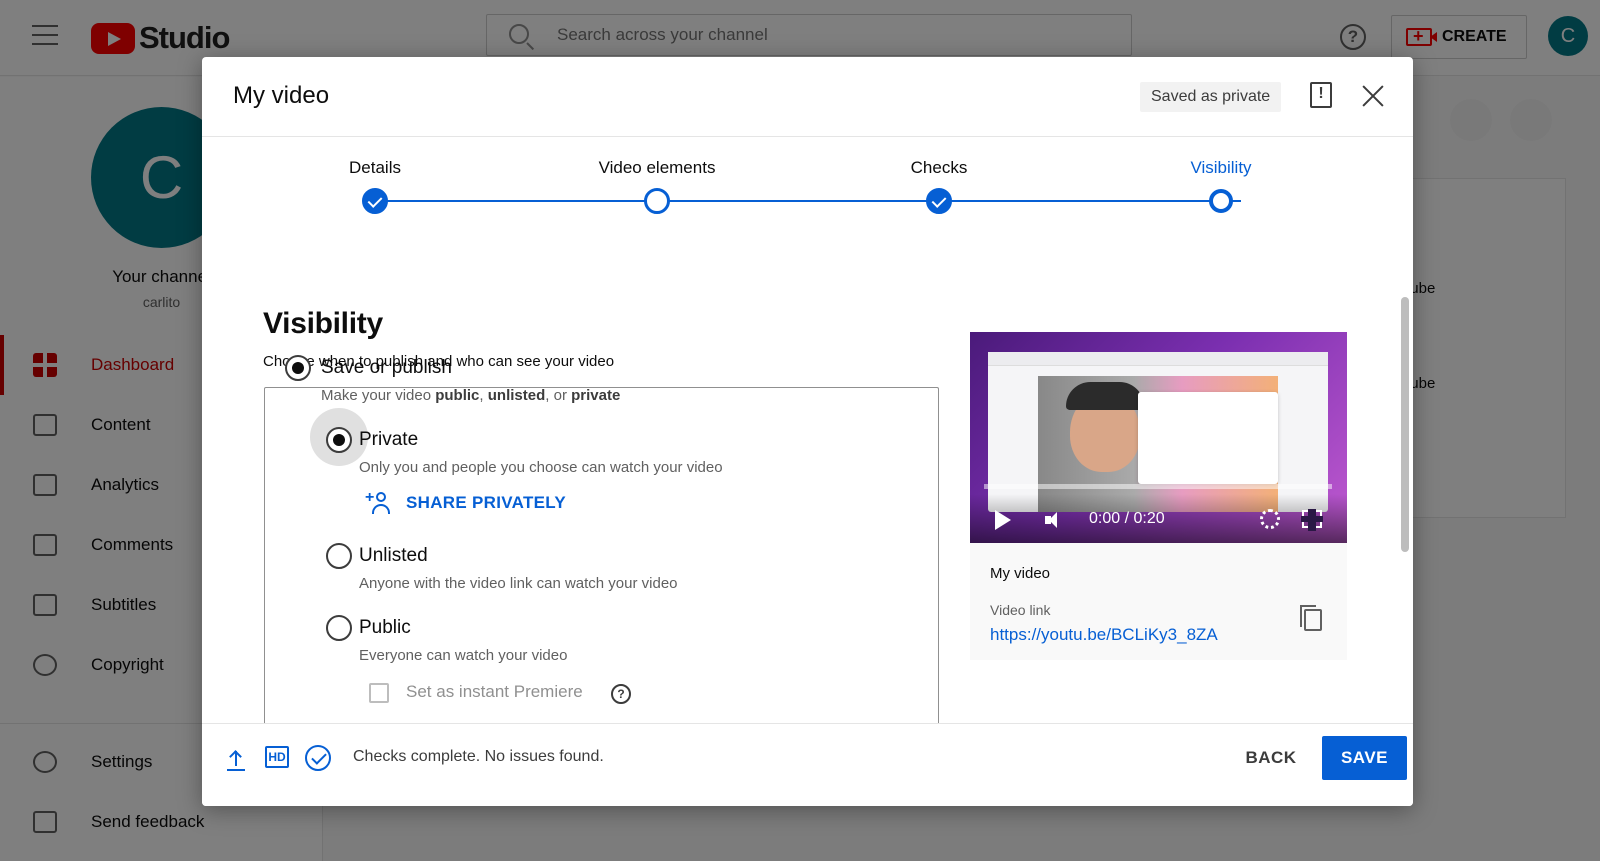 This screenshot has height=861, width=1600. Describe the element at coordinates (1127, 518) in the screenshot. I see `video-time: 0:00 / 0:20` at that location.